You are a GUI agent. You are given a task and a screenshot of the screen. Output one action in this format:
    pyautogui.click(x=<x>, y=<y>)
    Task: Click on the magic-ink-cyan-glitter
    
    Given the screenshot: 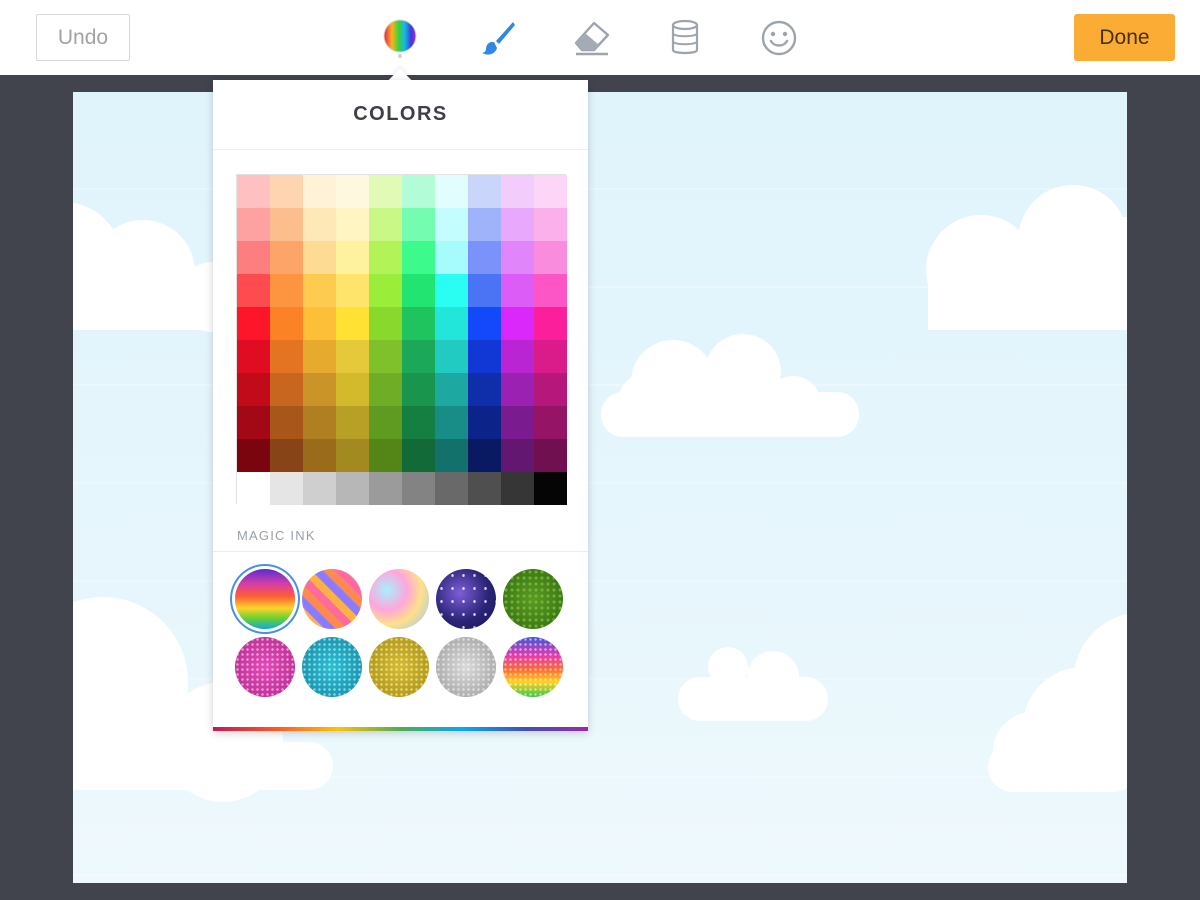 What is the action you would take?
    pyautogui.click(x=332, y=667)
    